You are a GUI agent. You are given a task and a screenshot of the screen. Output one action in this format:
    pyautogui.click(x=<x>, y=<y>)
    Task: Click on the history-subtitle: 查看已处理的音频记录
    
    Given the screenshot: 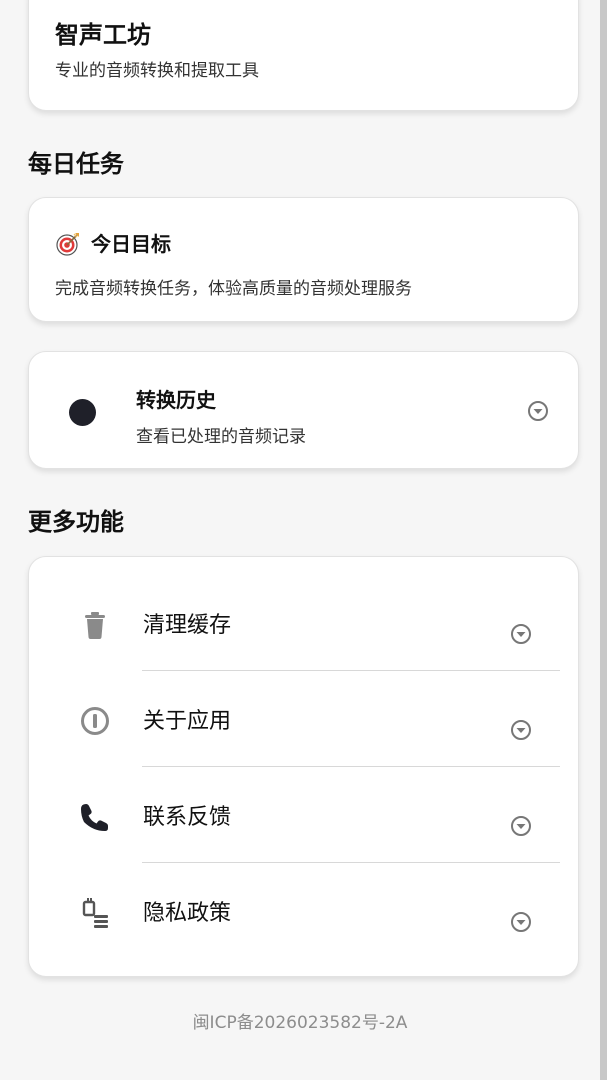 What is the action you would take?
    pyautogui.click(x=221, y=437)
    